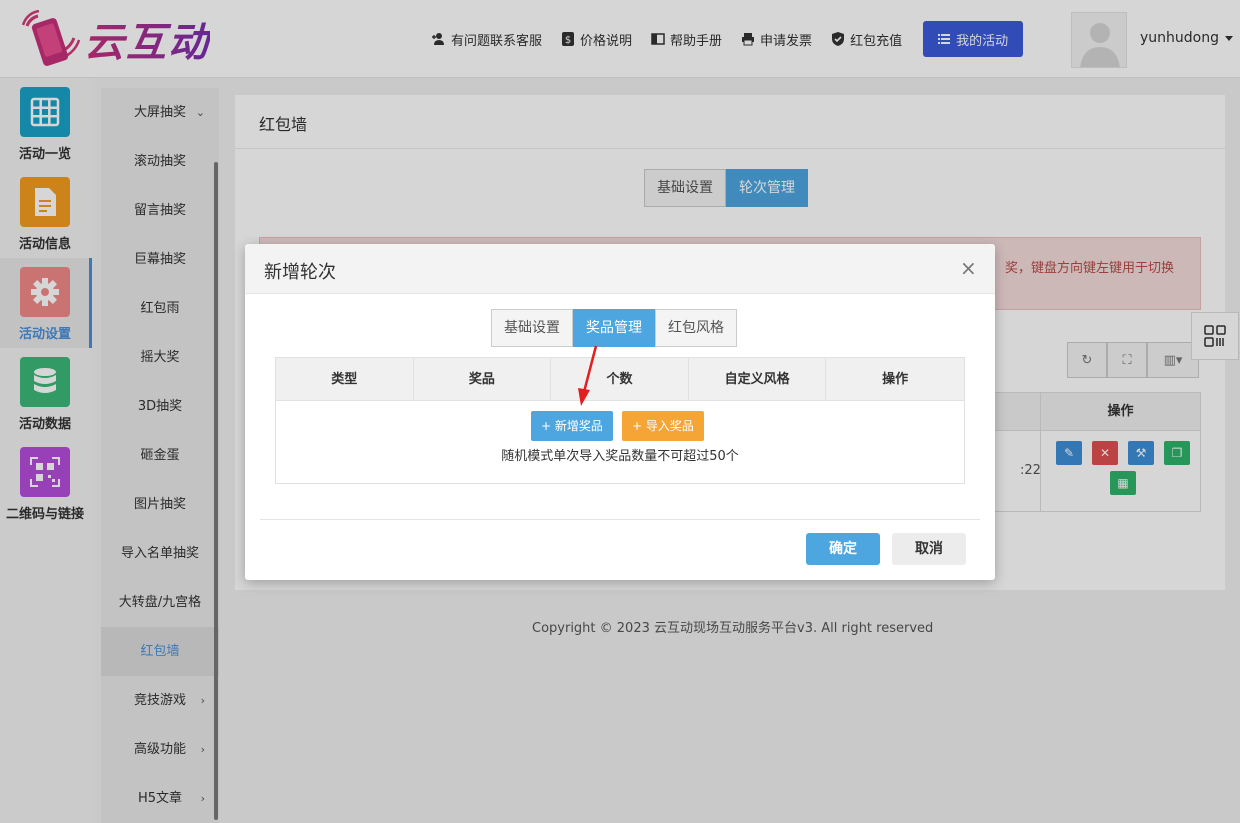 This screenshot has width=1240, height=823. I want to click on modal-tabs: 基础设置 奖品管理 红包风格, so click(614, 328).